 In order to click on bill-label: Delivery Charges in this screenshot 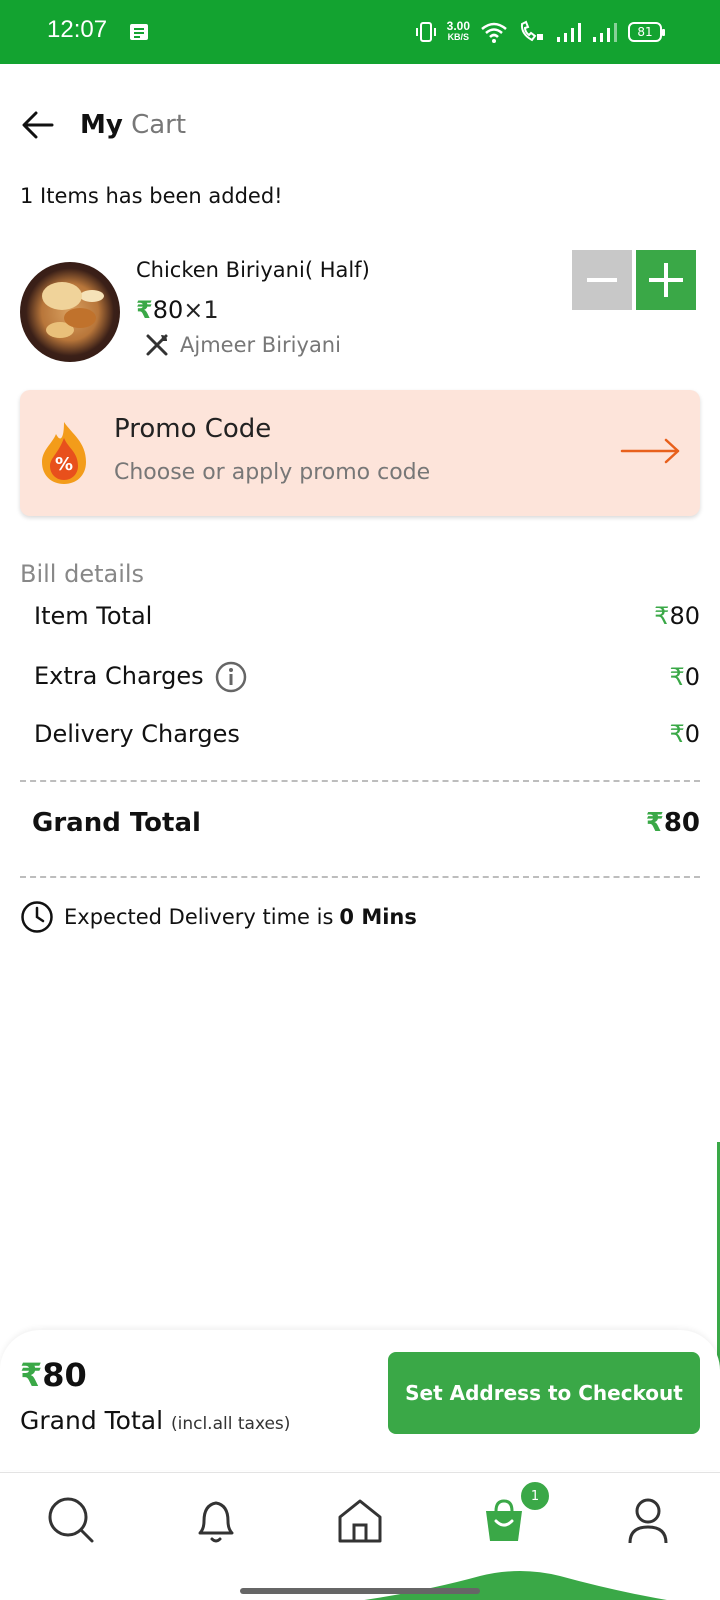, I will do `click(137, 734)`.